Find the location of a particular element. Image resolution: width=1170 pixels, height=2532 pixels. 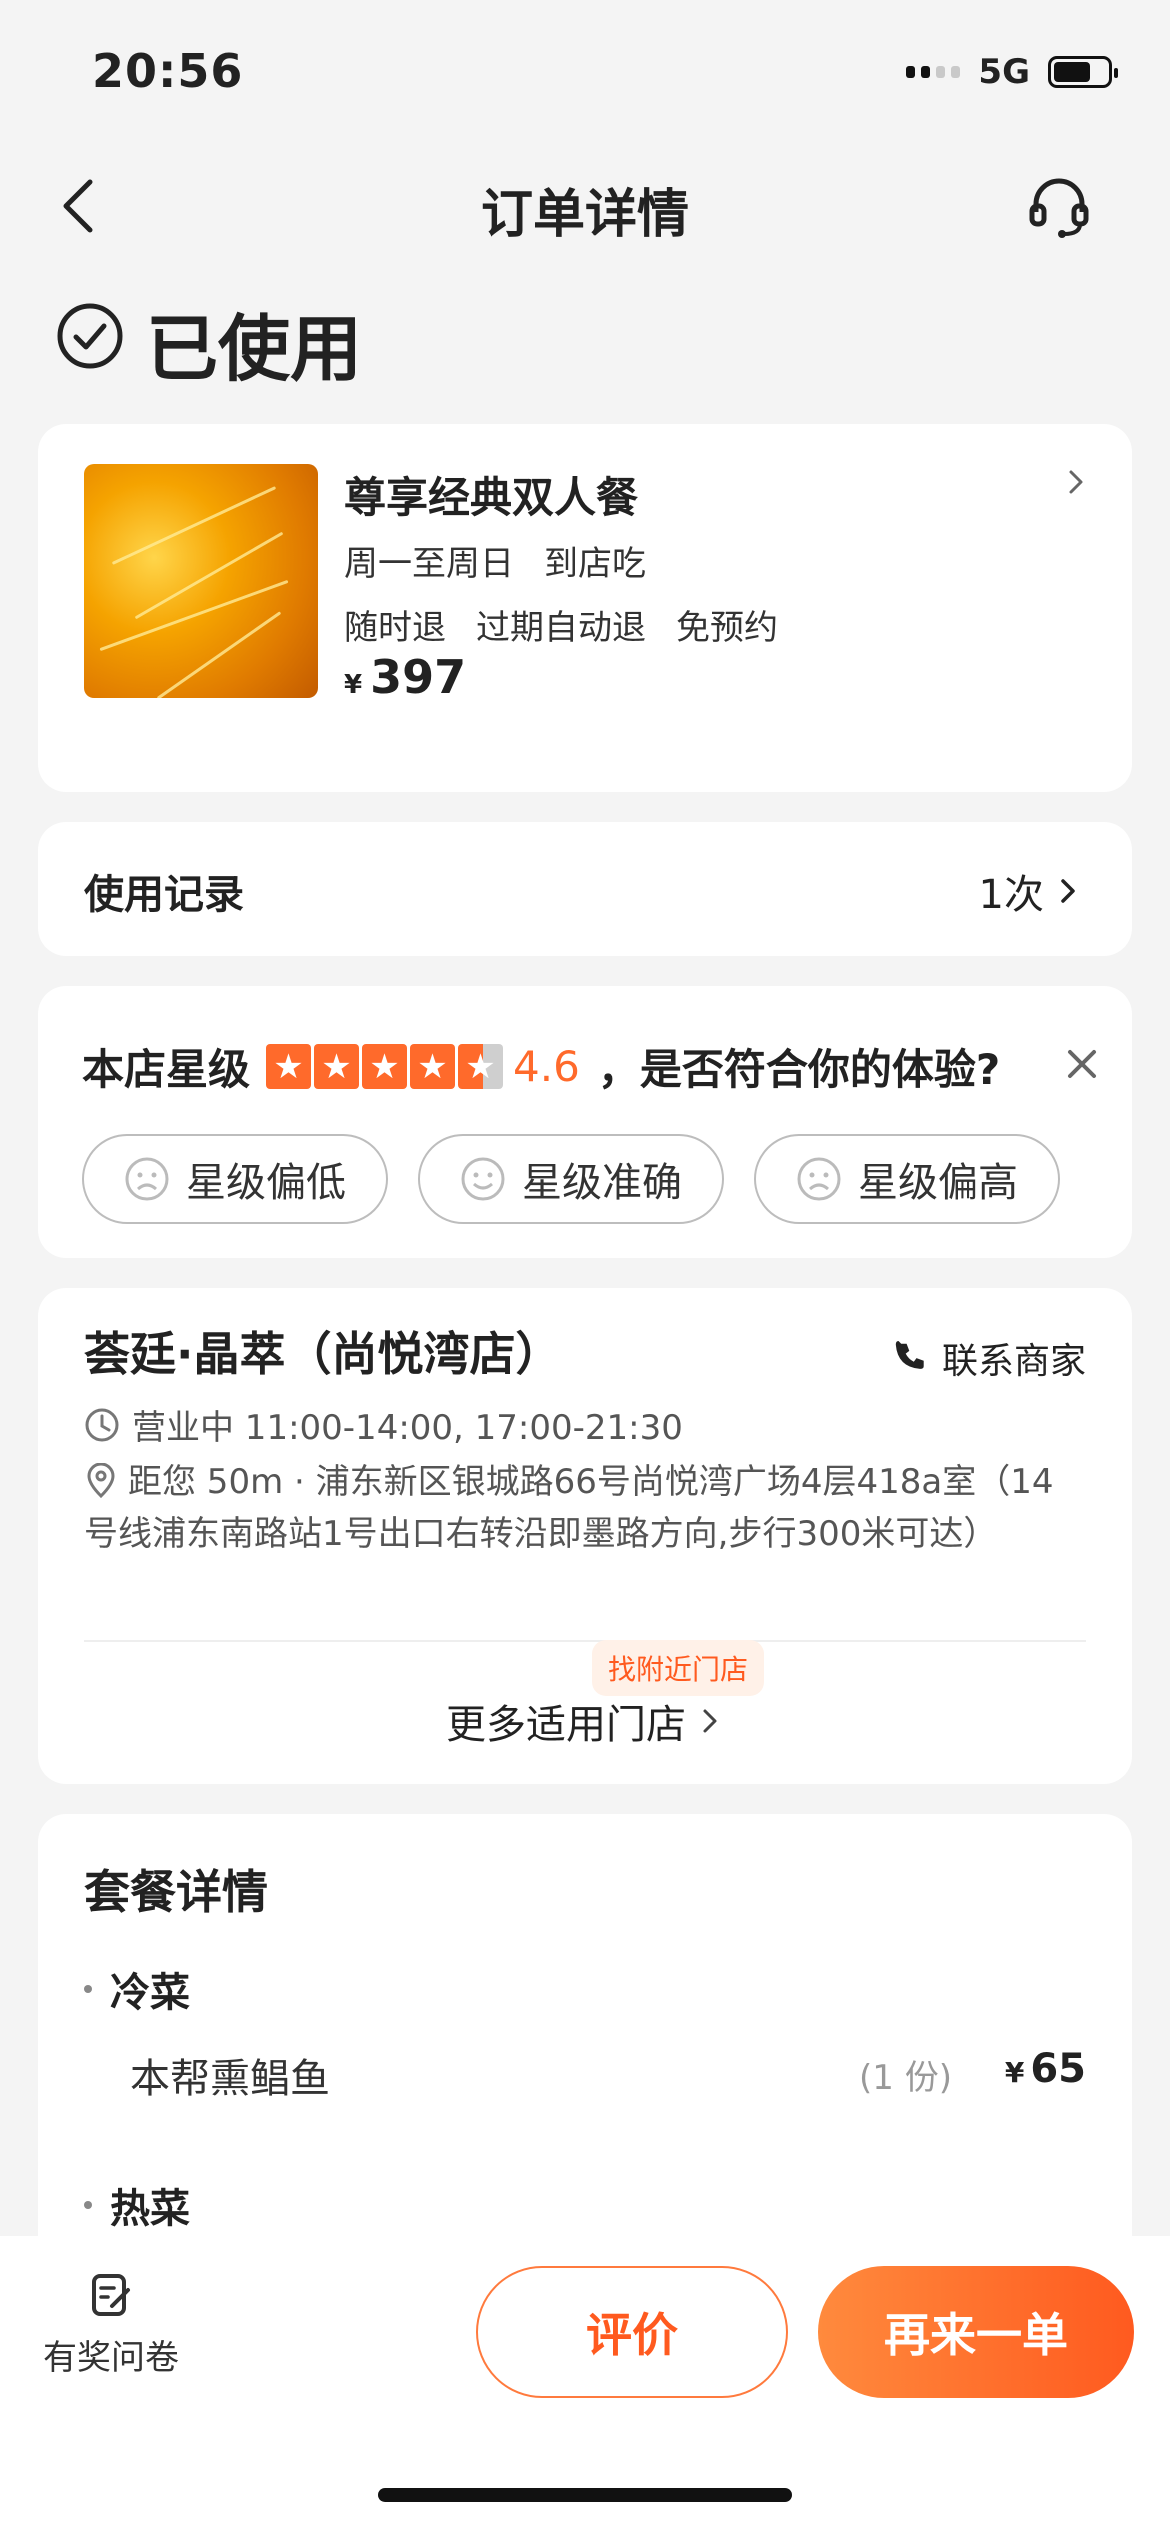

rating-high-button: 星级偏高 is located at coordinates (907, 1179).